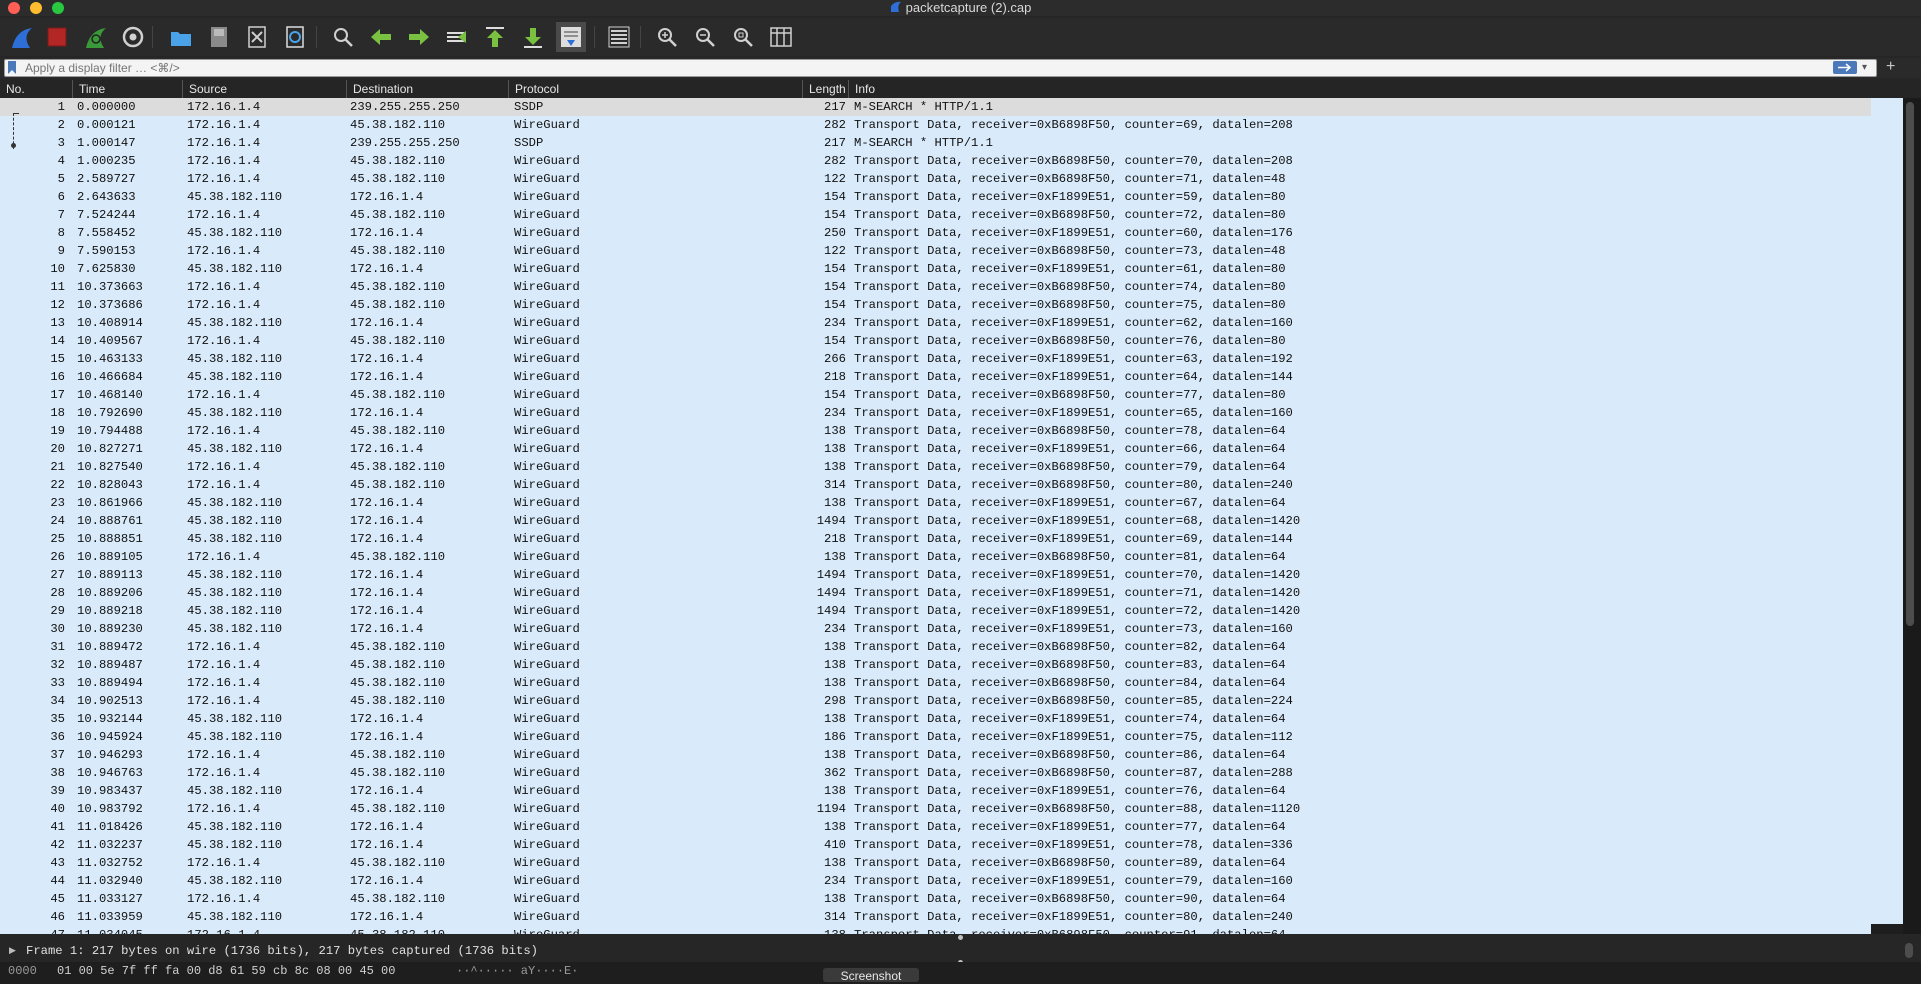 This screenshot has width=1921, height=984. What do you see at coordinates (428, 89) in the screenshot?
I see `column-header-destination: Destination` at bounding box center [428, 89].